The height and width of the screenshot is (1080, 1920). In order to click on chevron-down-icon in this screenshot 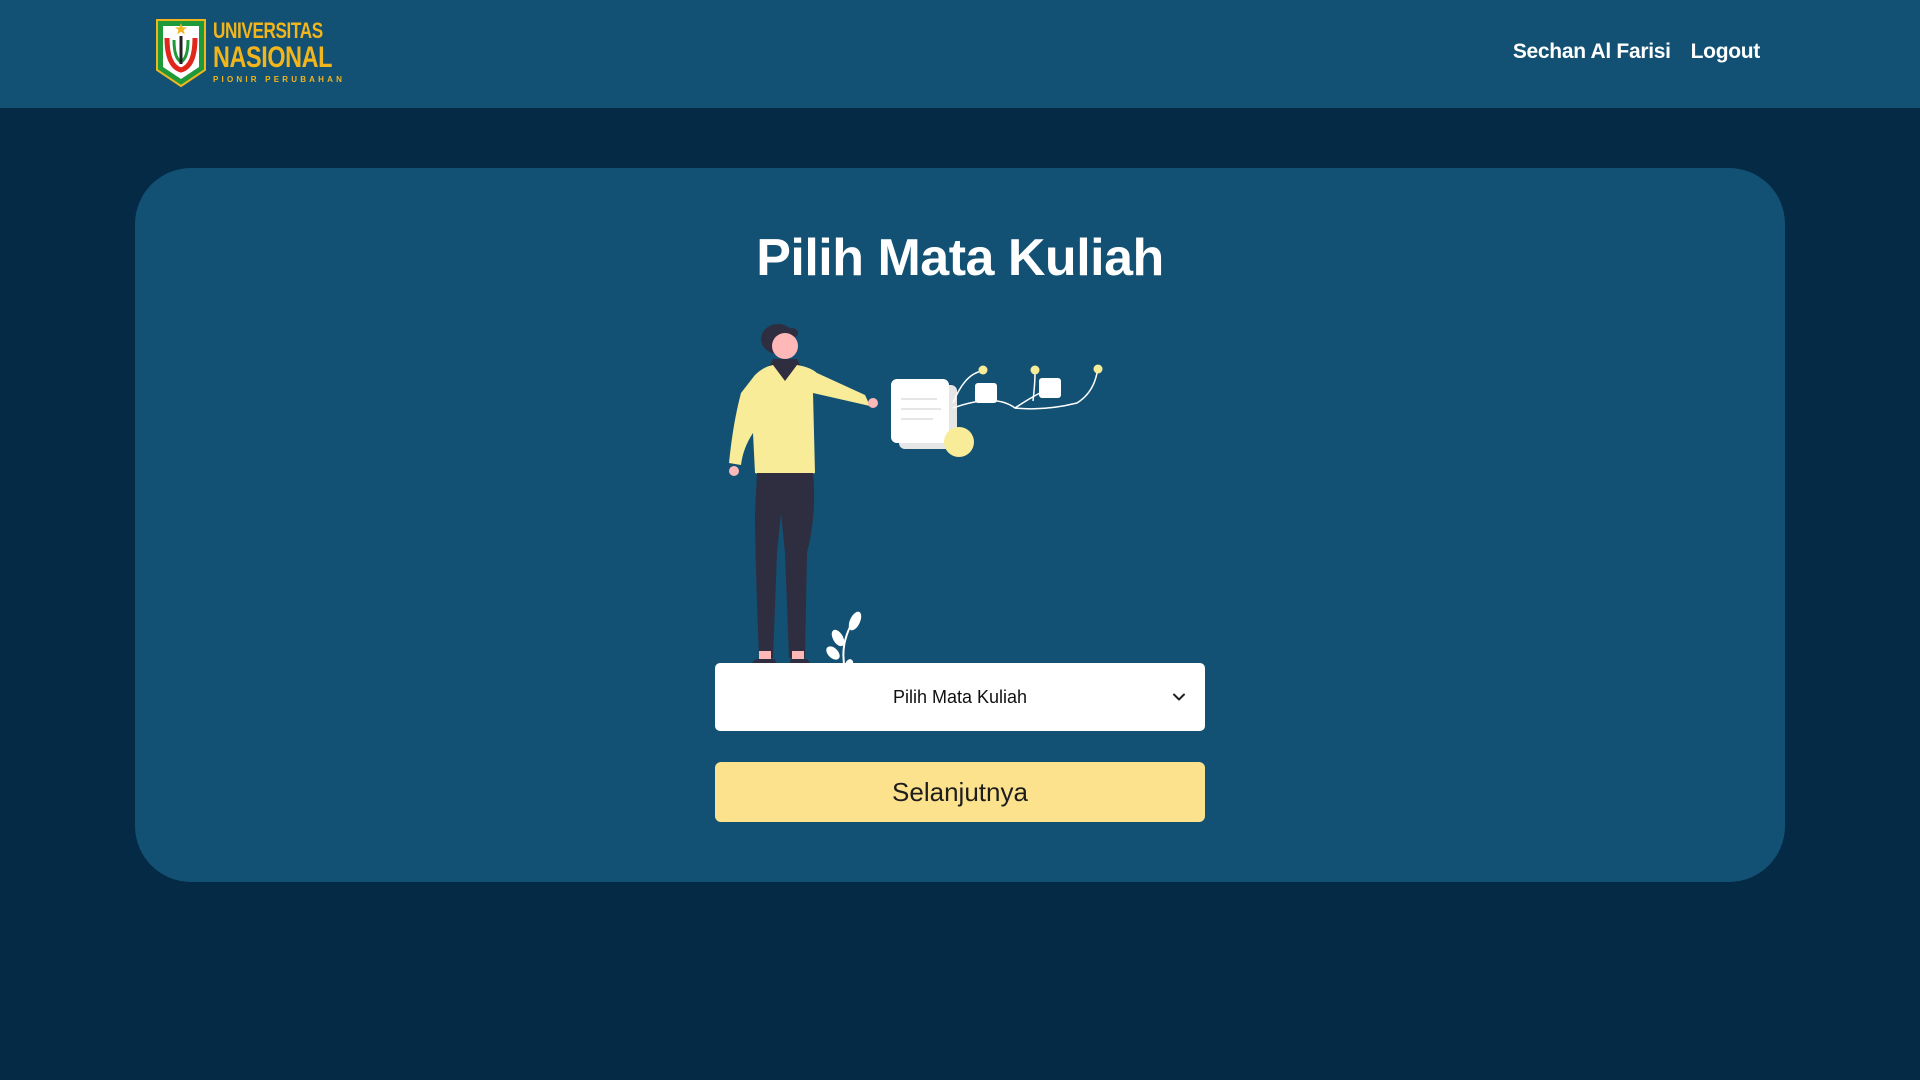, I will do `click(1179, 697)`.